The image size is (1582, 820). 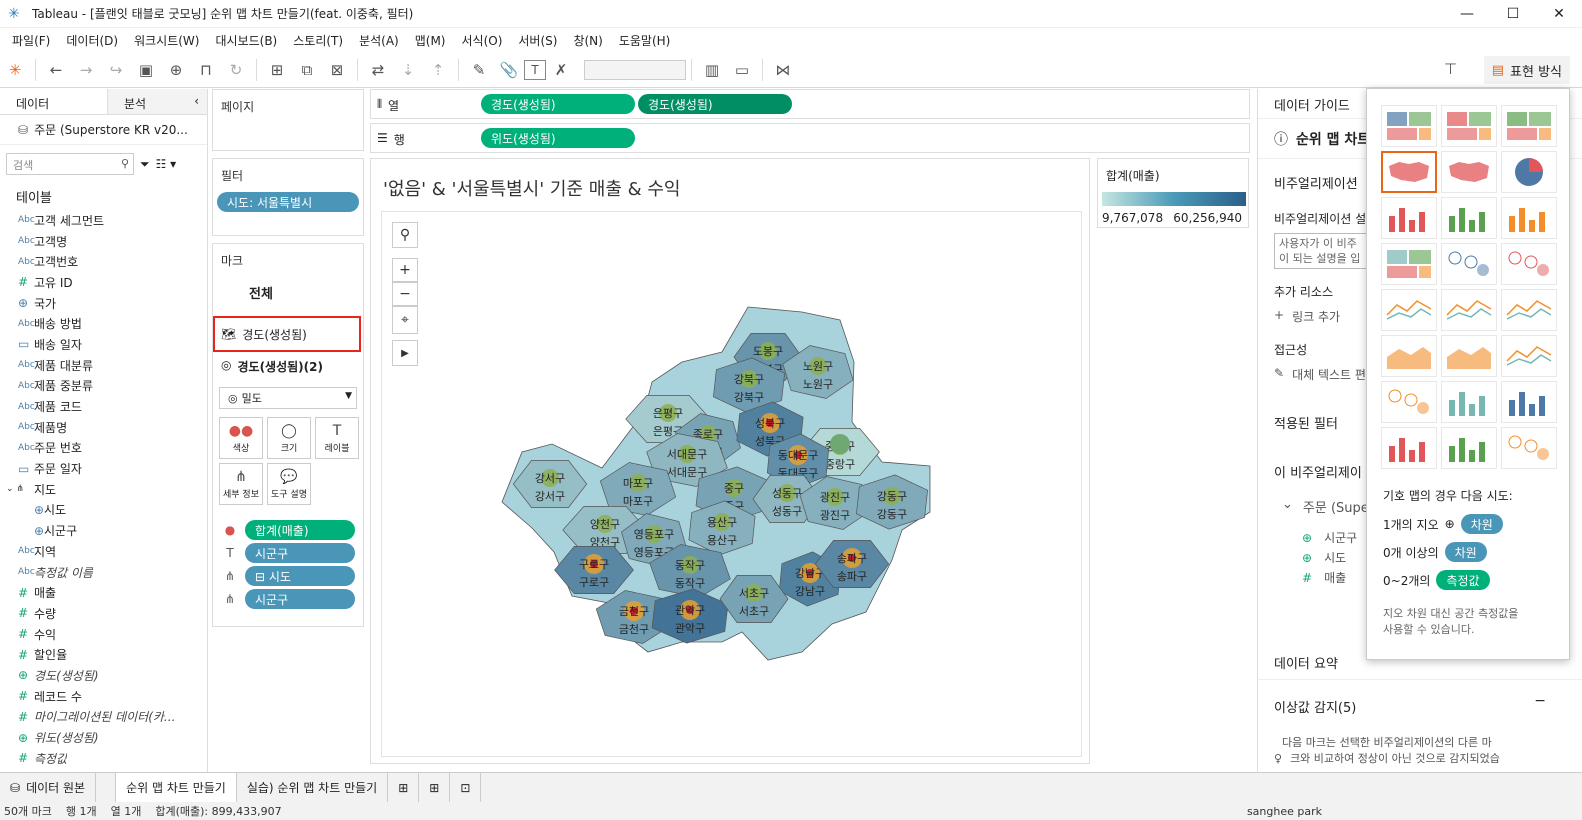 What do you see at coordinates (404, 787) in the screenshot?
I see `new-worksheet-tab-icon: ⊞` at bounding box center [404, 787].